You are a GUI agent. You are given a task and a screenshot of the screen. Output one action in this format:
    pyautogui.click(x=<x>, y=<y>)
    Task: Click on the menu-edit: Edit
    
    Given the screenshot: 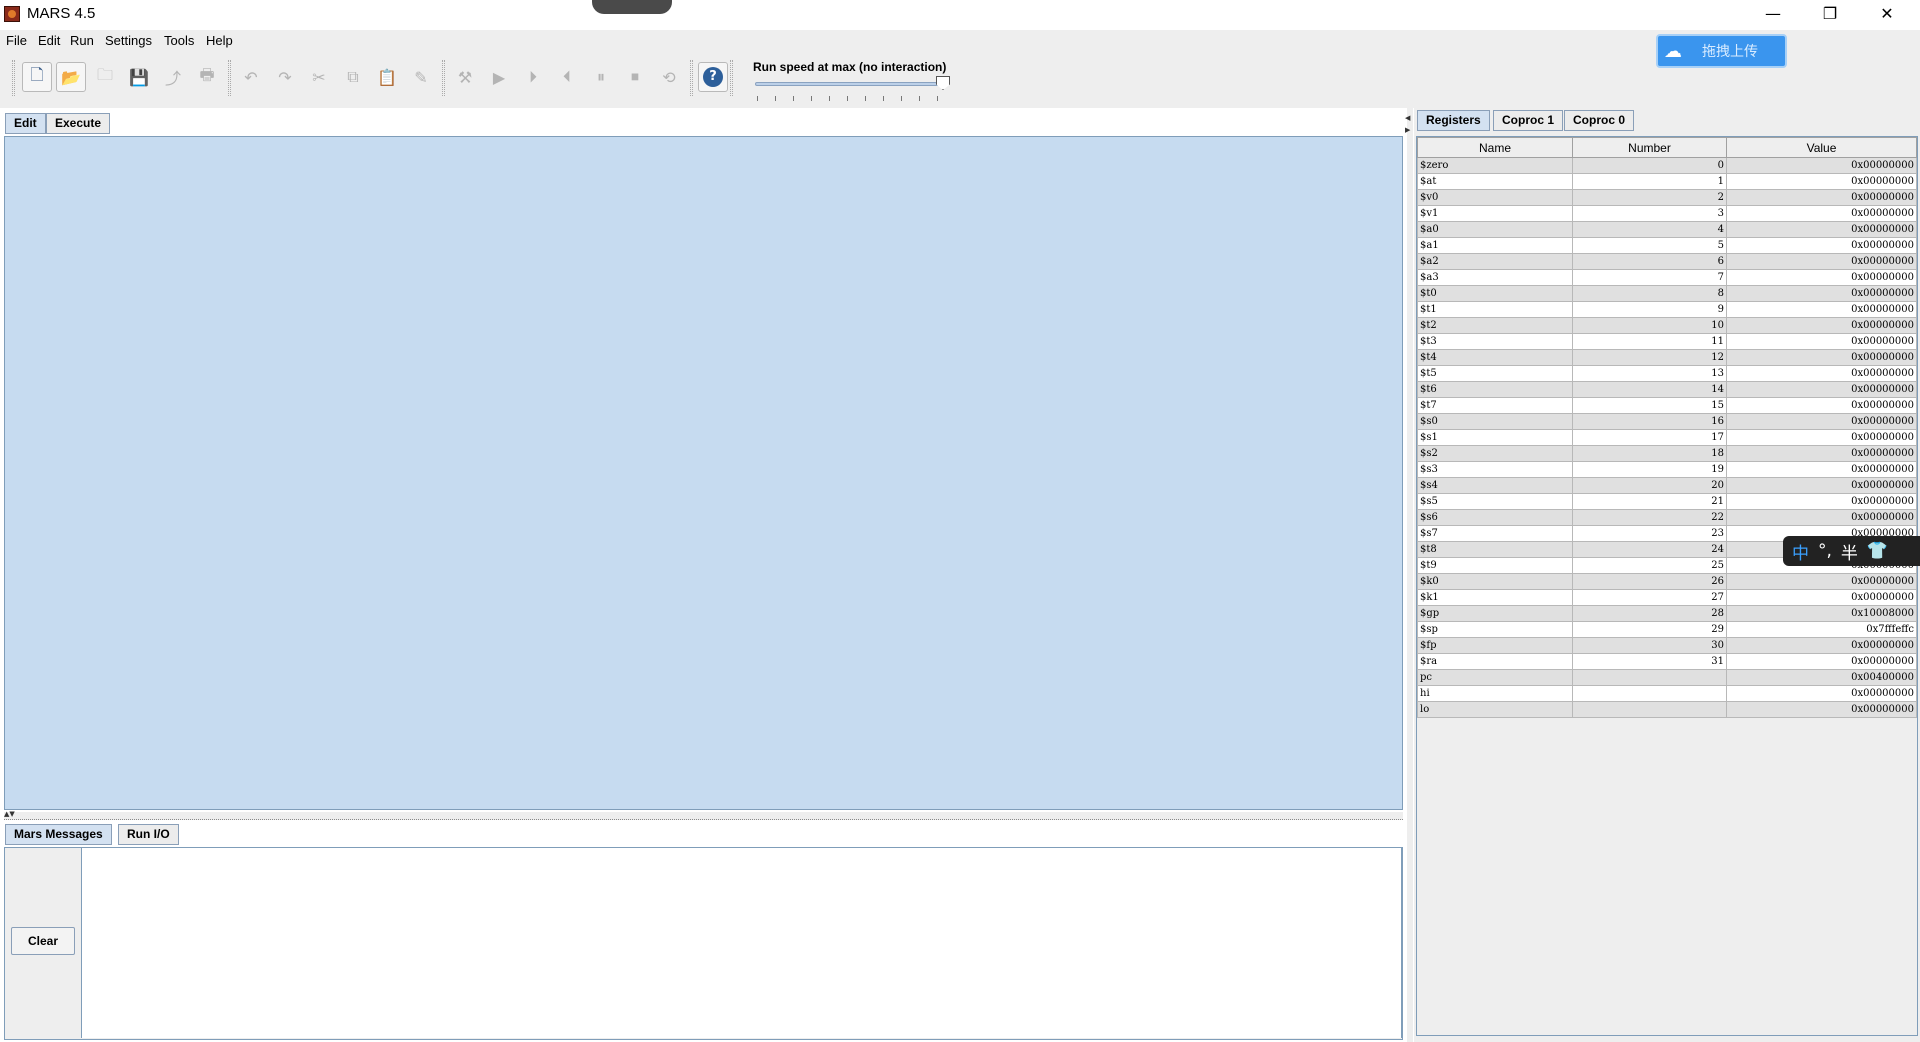 What is the action you would take?
    pyautogui.click(x=49, y=40)
    